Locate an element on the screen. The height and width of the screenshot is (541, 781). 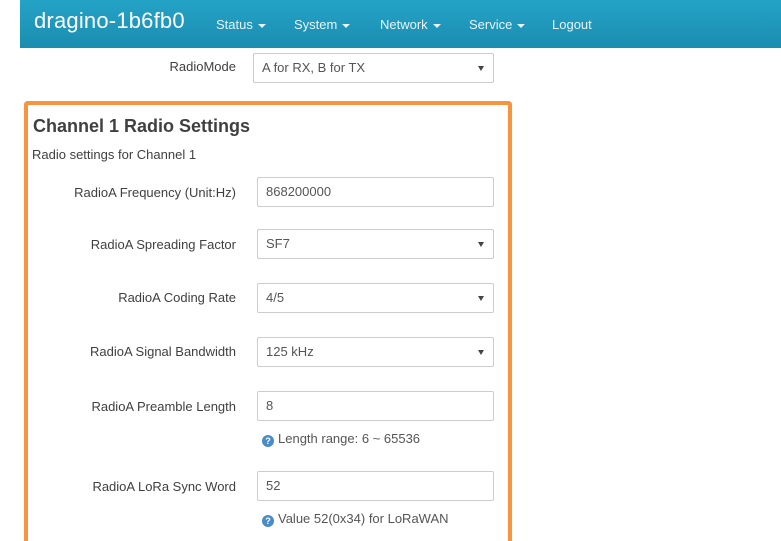
radio-mode-value: A for RX, B for TX is located at coordinates (314, 67).